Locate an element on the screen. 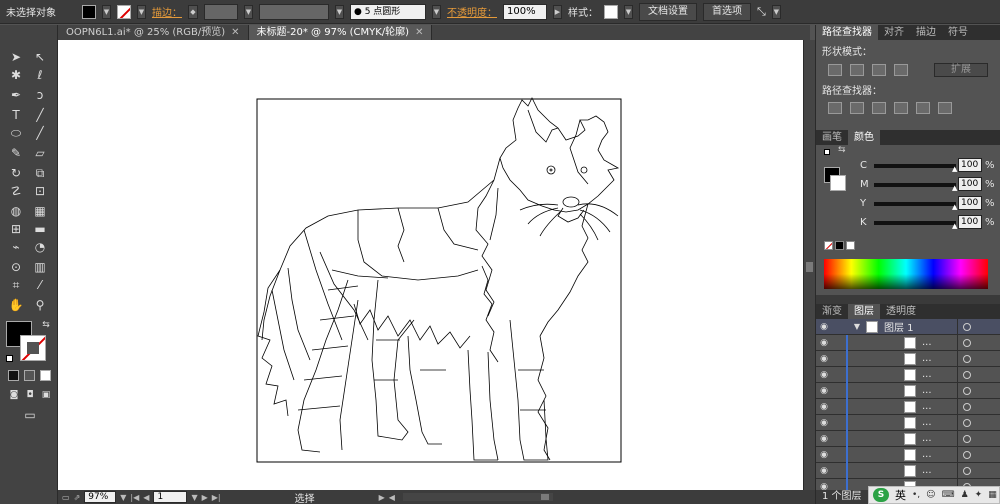  brush-field: ● 5 点圆形 is located at coordinates (388, 11).